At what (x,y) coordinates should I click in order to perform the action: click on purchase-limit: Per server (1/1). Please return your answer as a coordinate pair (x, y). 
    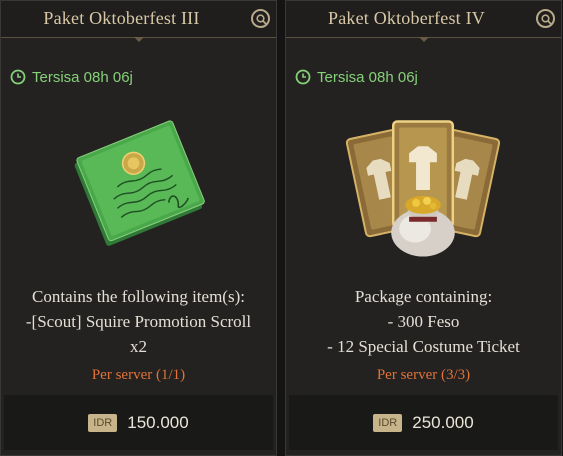
    Looking at the image, I should click on (138, 375).